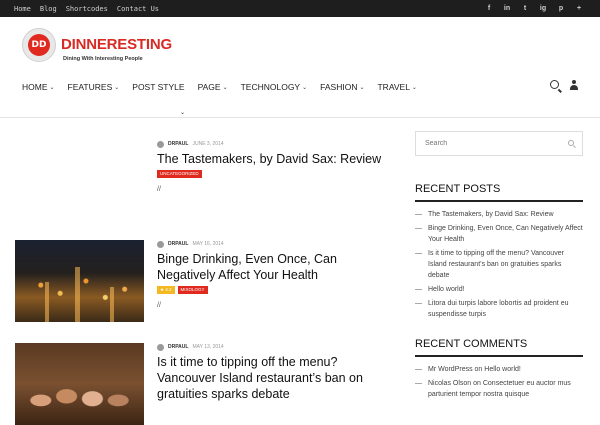  Describe the element at coordinates (525, 8) in the screenshot. I see `twitter-icon: t` at that location.